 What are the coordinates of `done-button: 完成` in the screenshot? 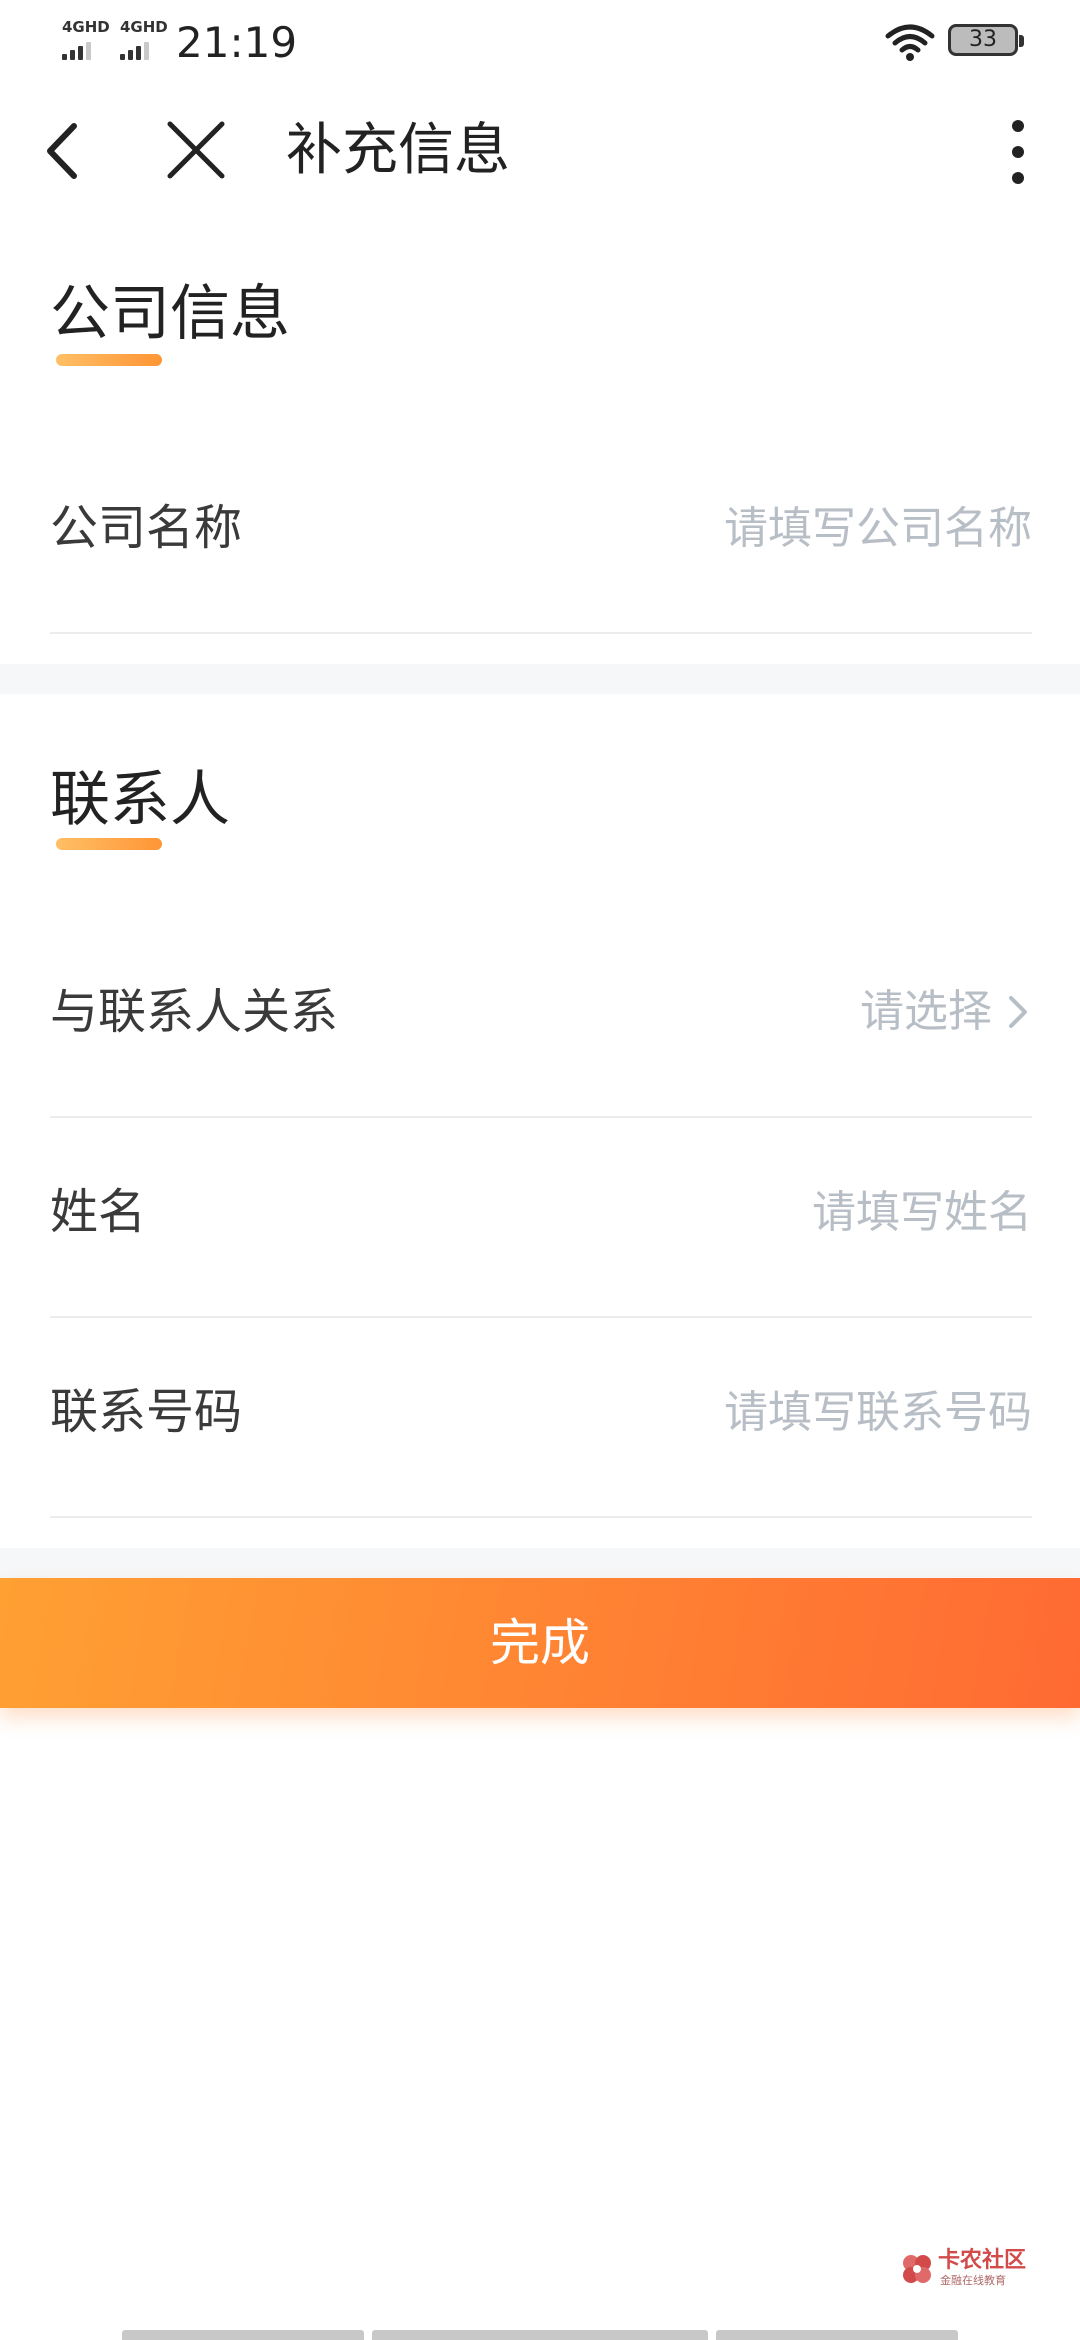 It's located at (540, 1643).